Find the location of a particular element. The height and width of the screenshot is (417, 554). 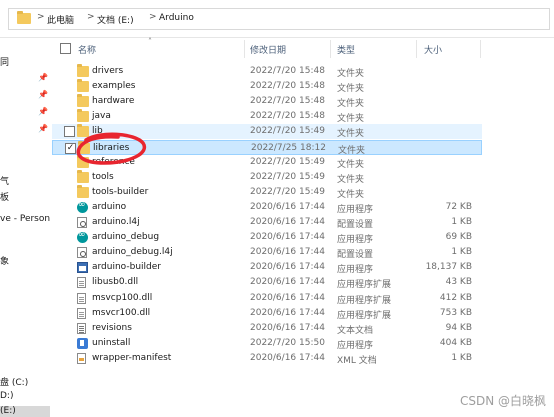

nav-item: 气 is located at coordinates (4, 180).